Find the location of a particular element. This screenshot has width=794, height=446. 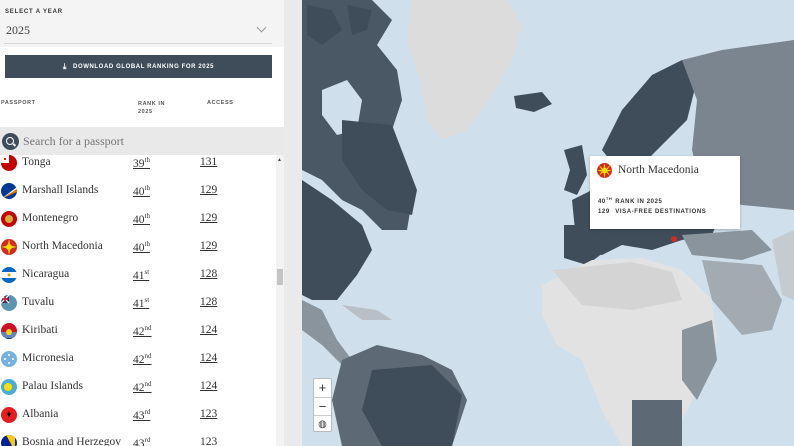

scroll-thumb is located at coordinates (280, 277).